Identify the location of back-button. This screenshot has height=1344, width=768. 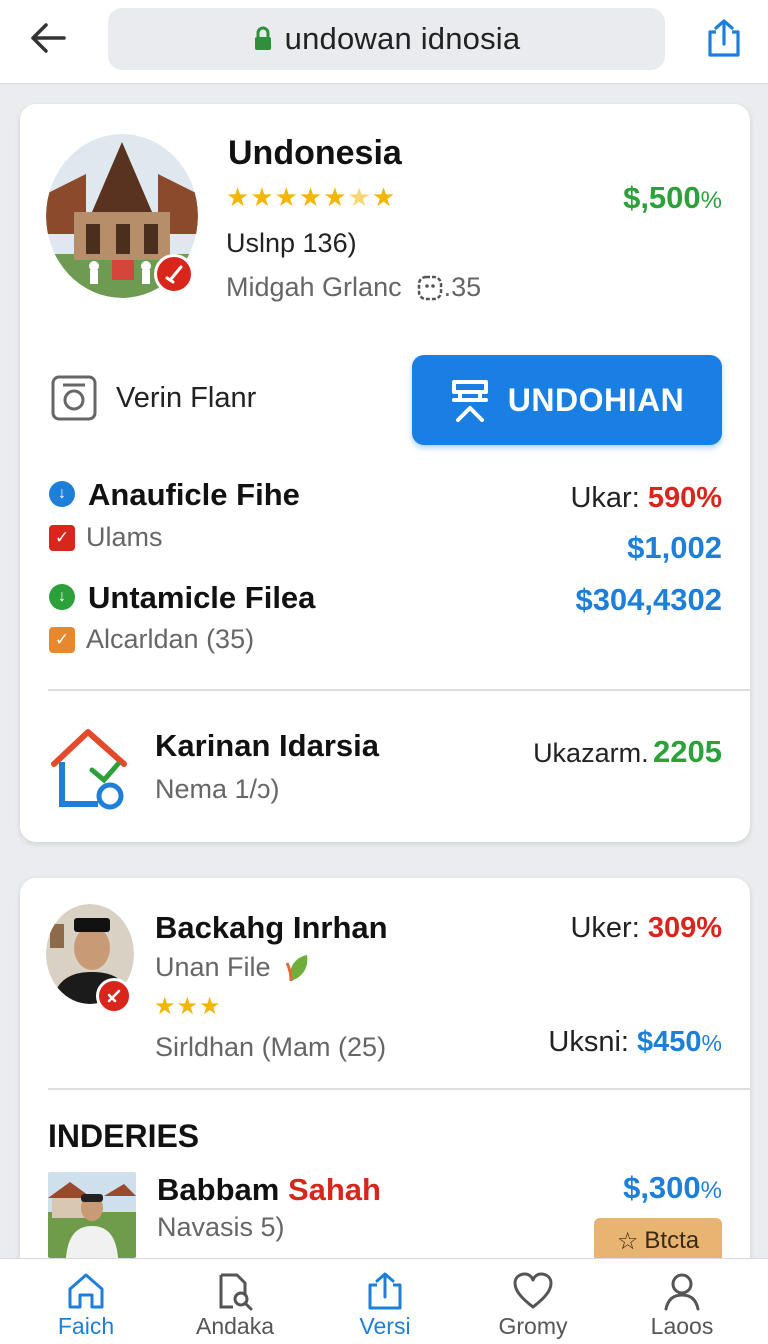
(48, 38).